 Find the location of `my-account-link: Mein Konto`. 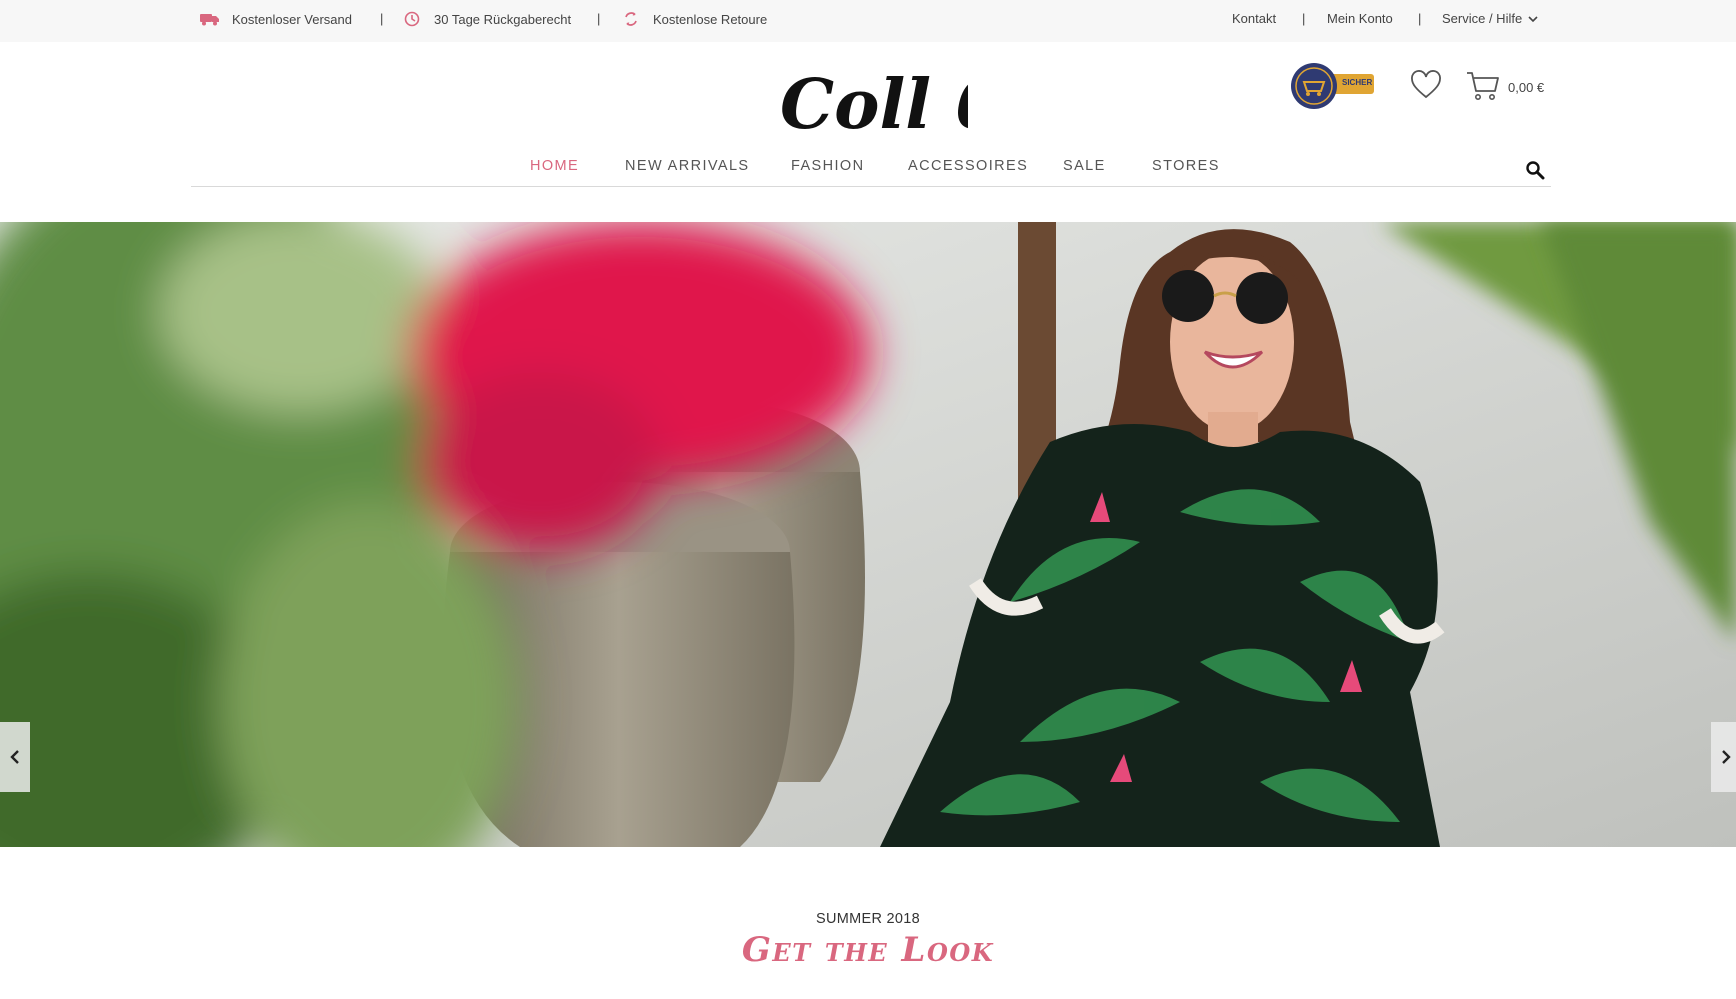

my-account-link: Mein Konto is located at coordinates (1360, 19).